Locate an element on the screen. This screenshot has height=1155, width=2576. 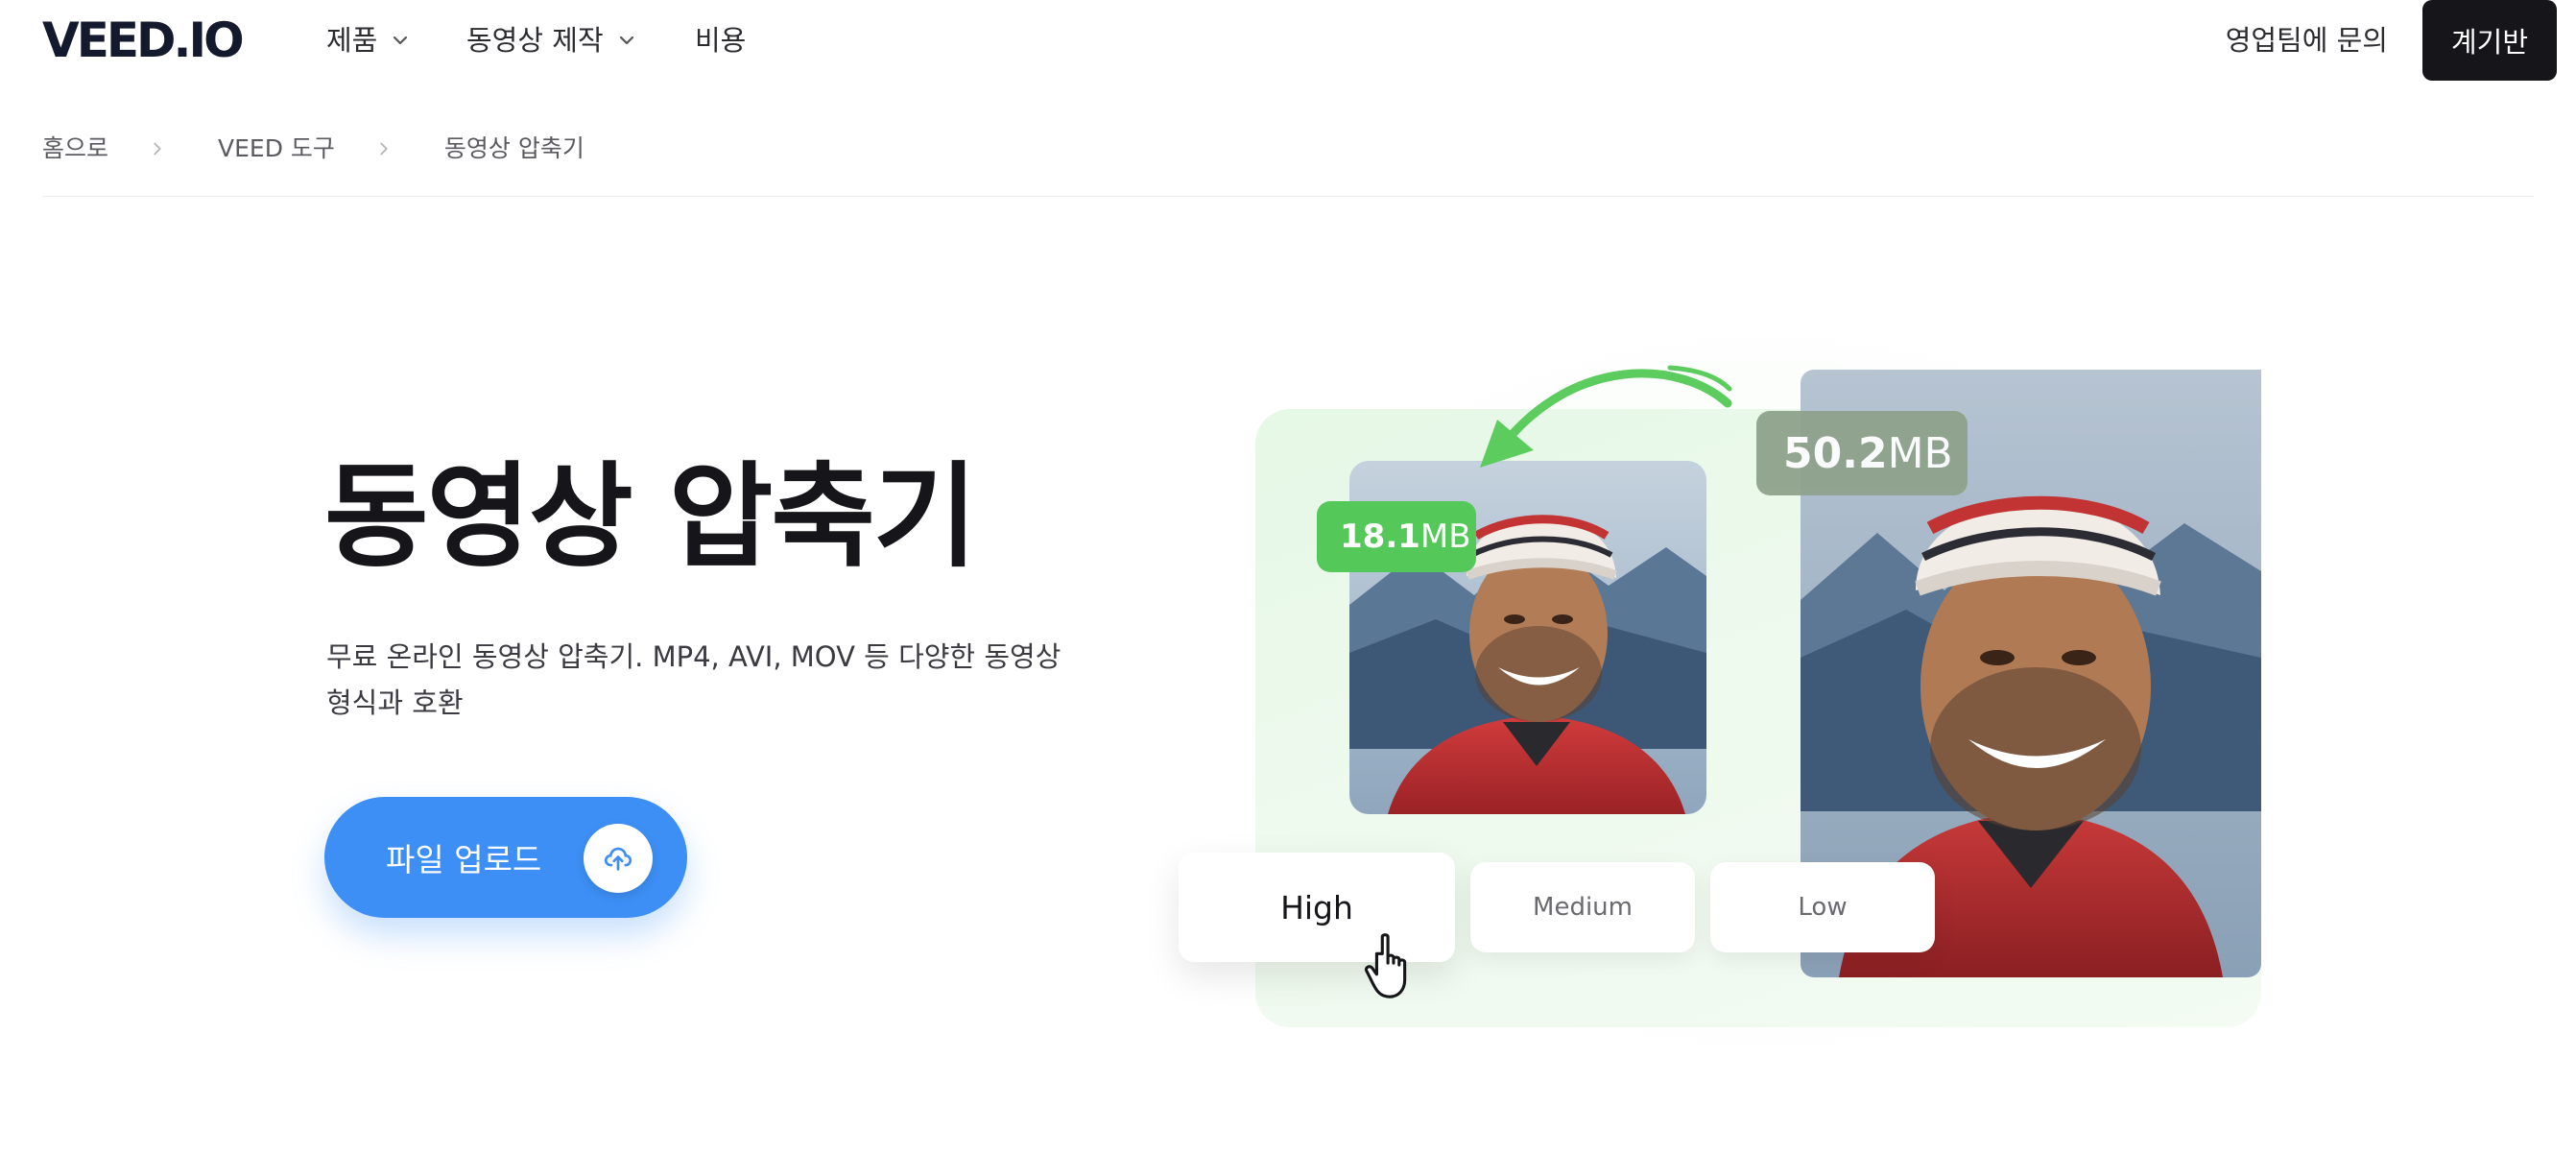
header-divider is located at coordinates (1288, 197).